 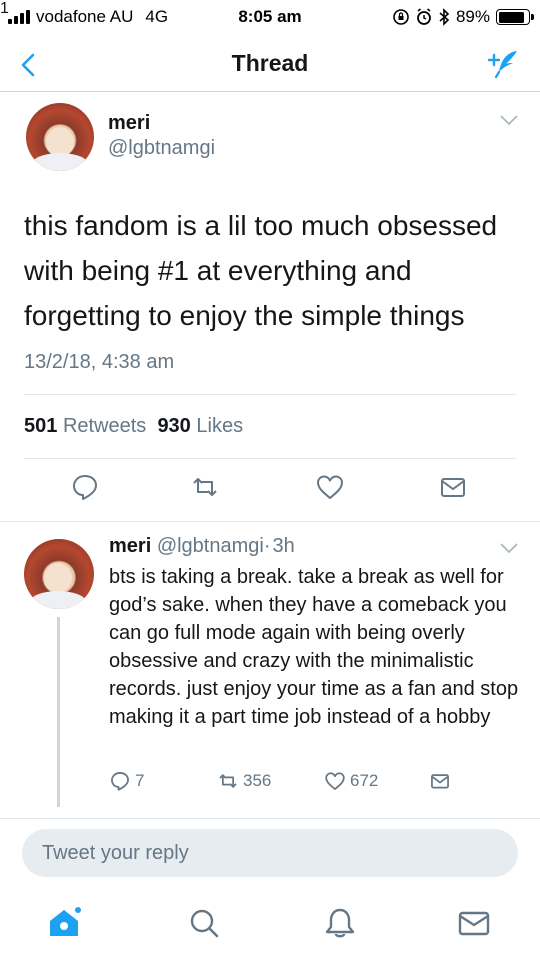 I want to click on retweet-button: 356, so click(x=244, y=781).